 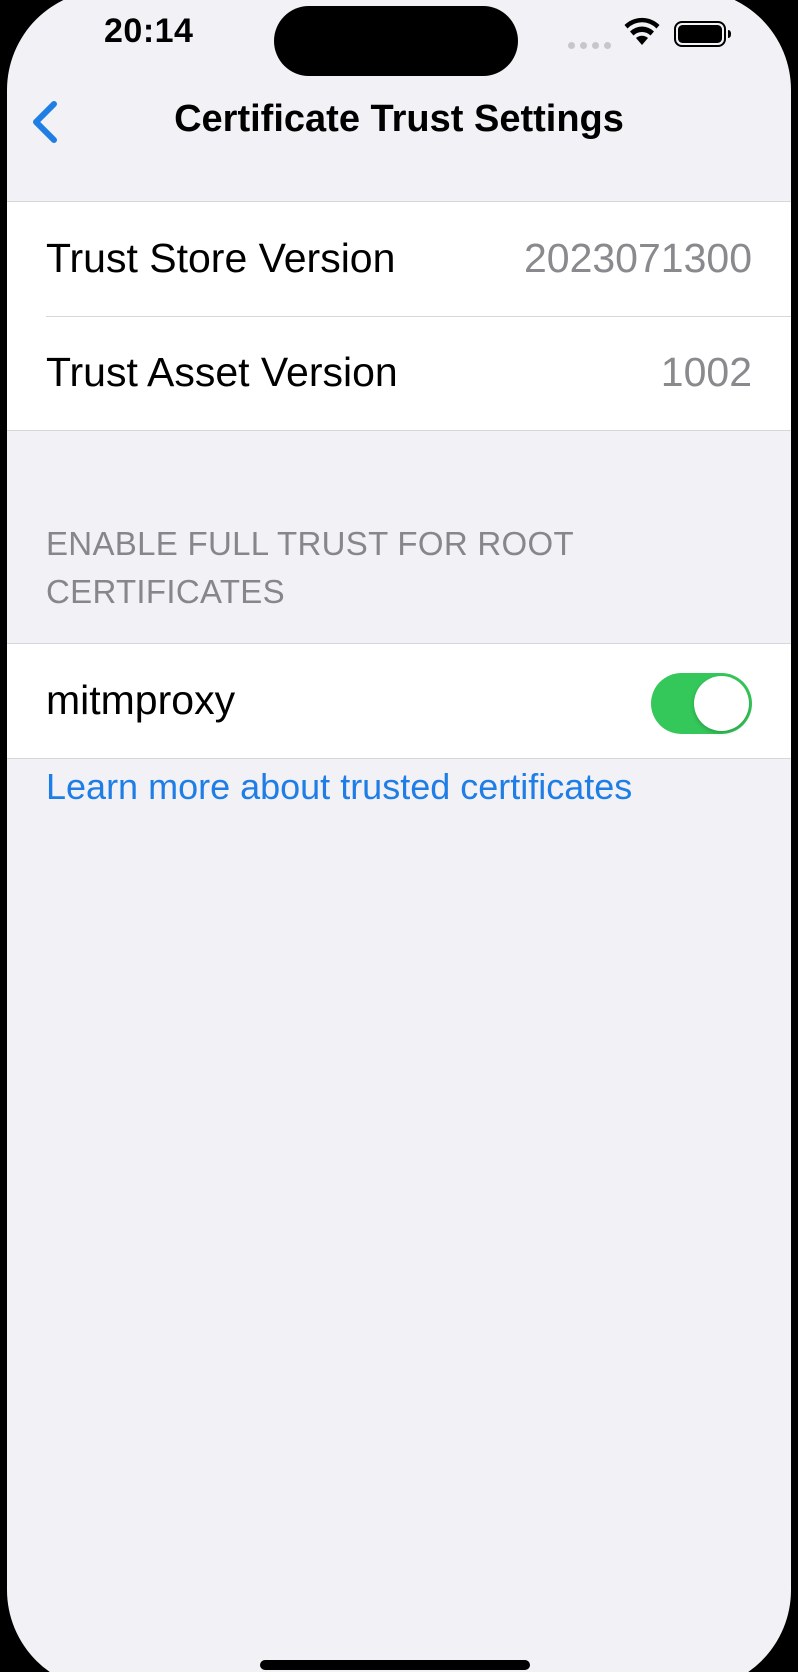 I want to click on trust-asset-version-row: Trust Asset Version 1002, so click(x=399, y=373).